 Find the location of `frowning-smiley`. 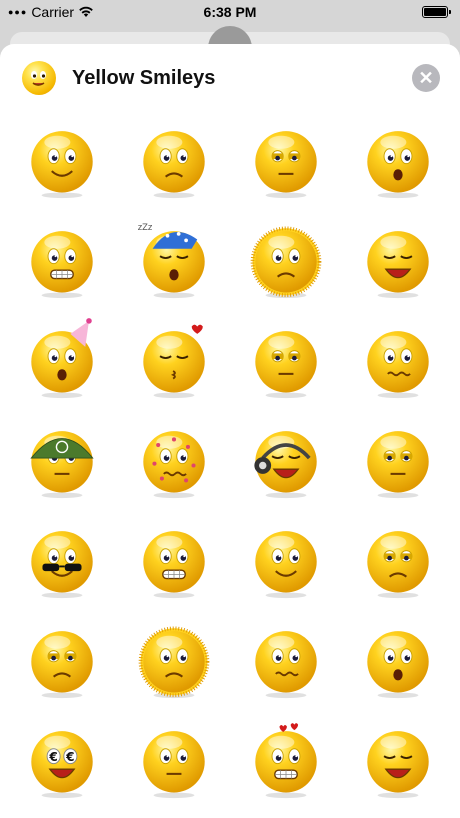

frowning-smiley is located at coordinates (62, 659).